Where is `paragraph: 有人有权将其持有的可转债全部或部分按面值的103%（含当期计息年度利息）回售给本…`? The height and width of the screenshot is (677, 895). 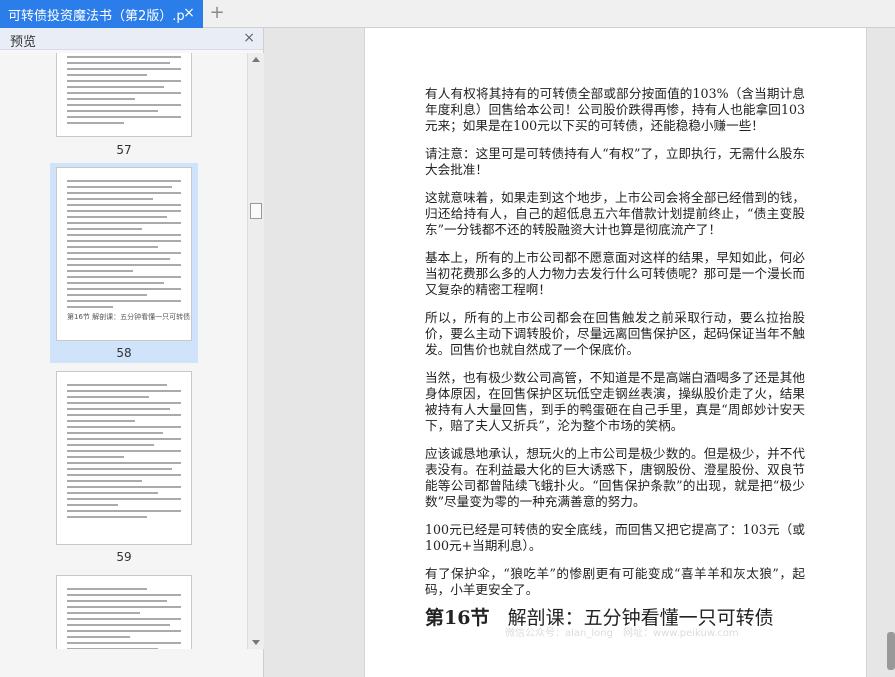
paragraph: 有人有权将其持有的可转债全部或部分按面值的103%（含当期计息年度利息）回售给本… is located at coordinates (615, 109).